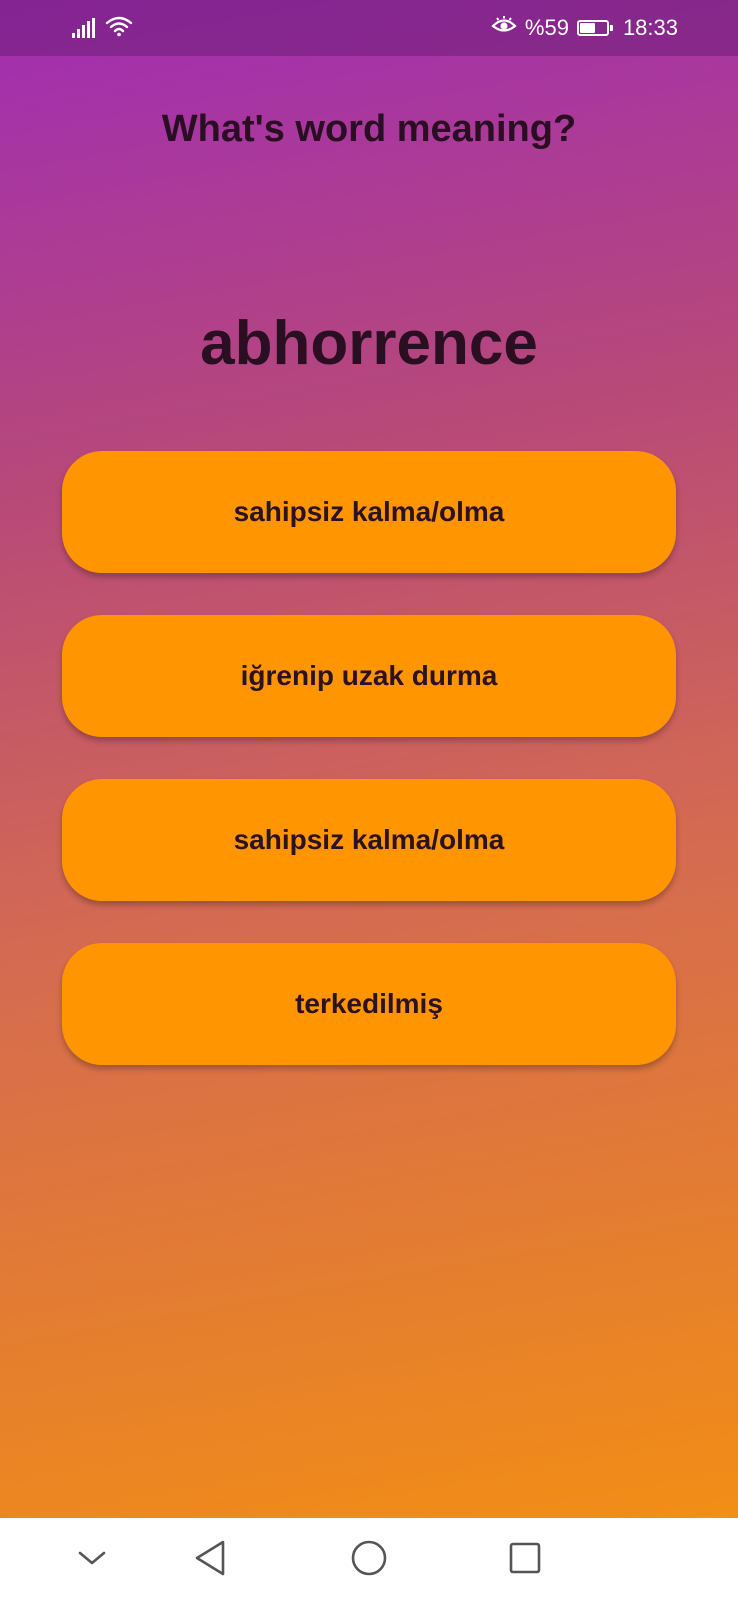 The image size is (738, 1600). What do you see at coordinates (369, 840) in the screenshot?
I see `answer-option-3: sahipsiz kalma/olma` at bounding box center [369, 840].